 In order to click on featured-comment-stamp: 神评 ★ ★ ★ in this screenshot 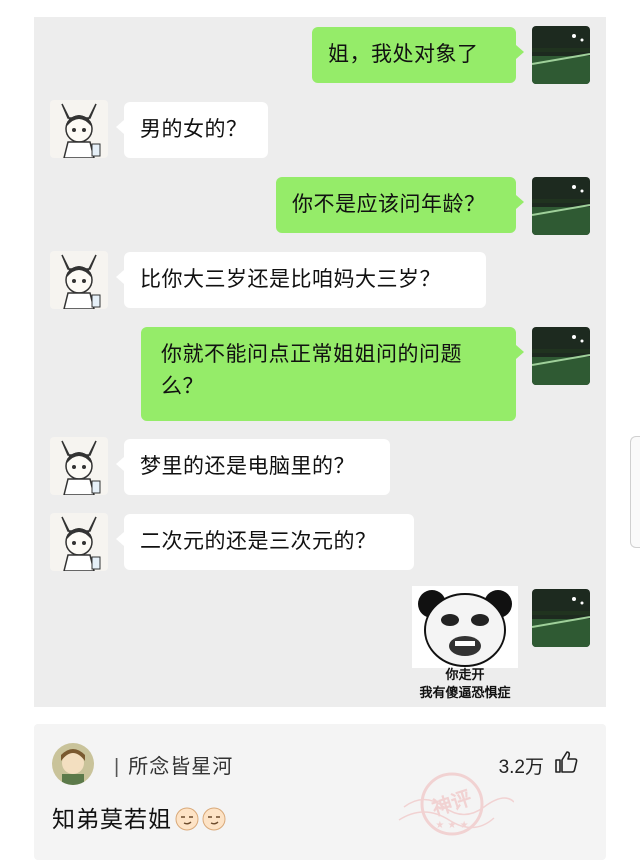, I will do `click(456, 804)`.